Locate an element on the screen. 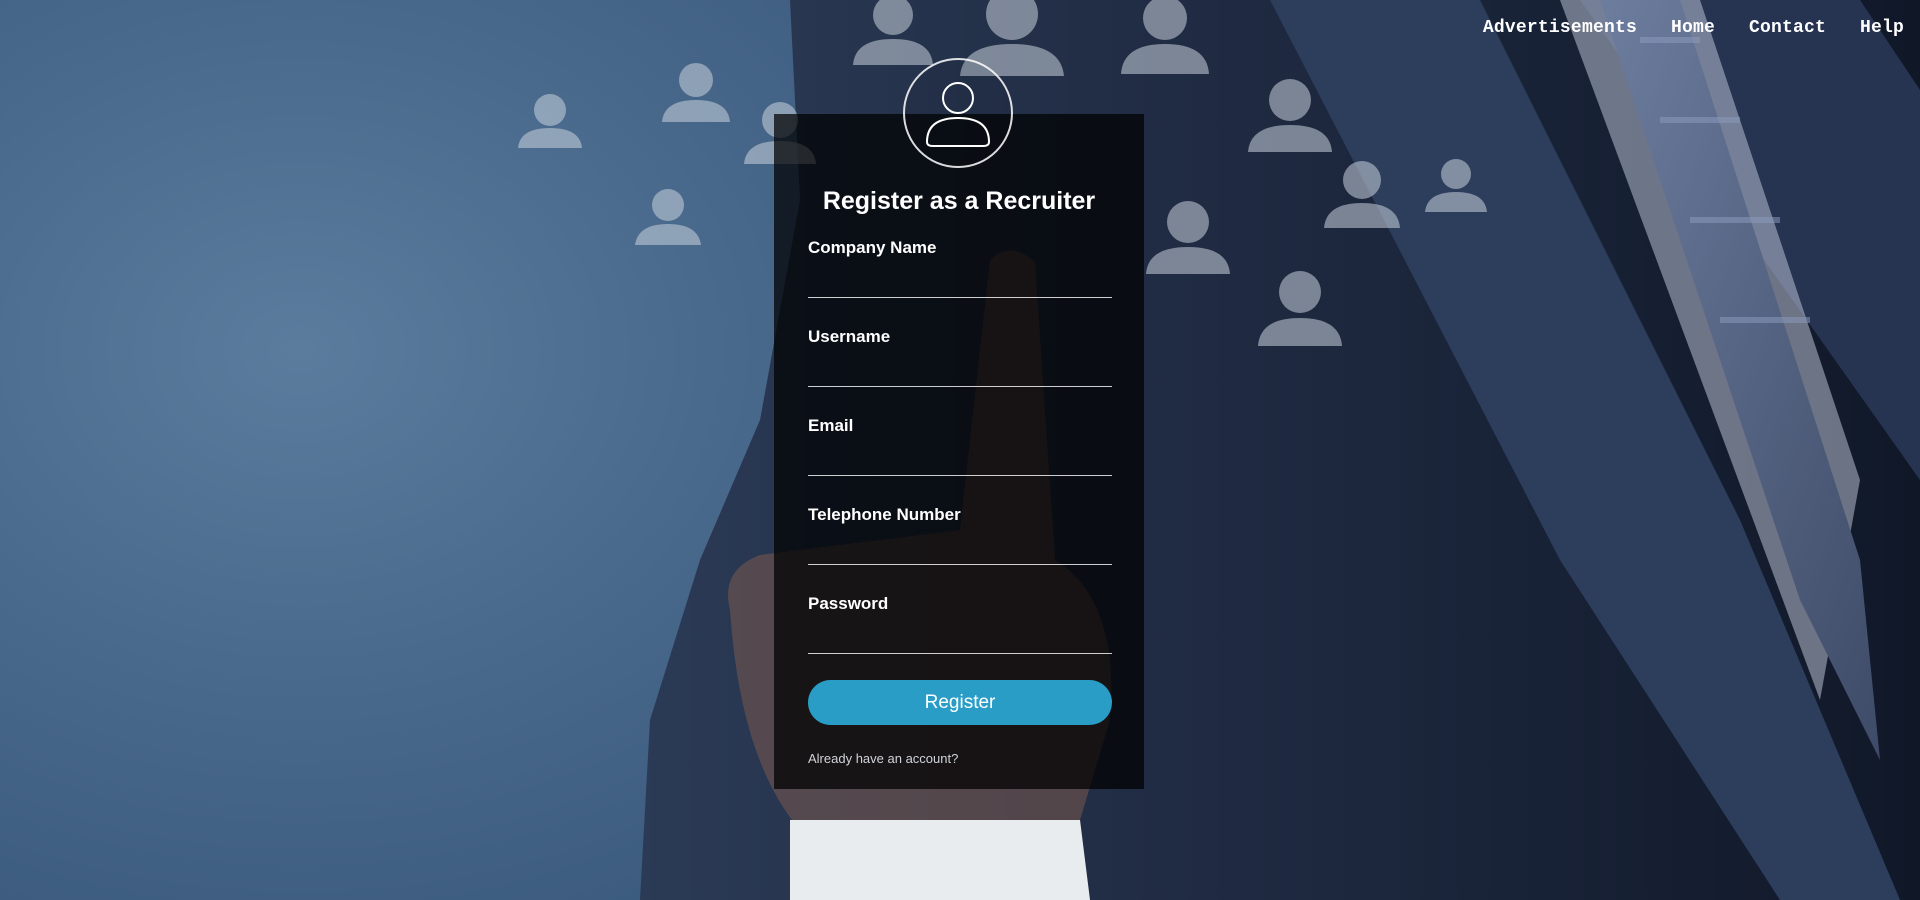  company-name-input is located at coordinates (960, 283).